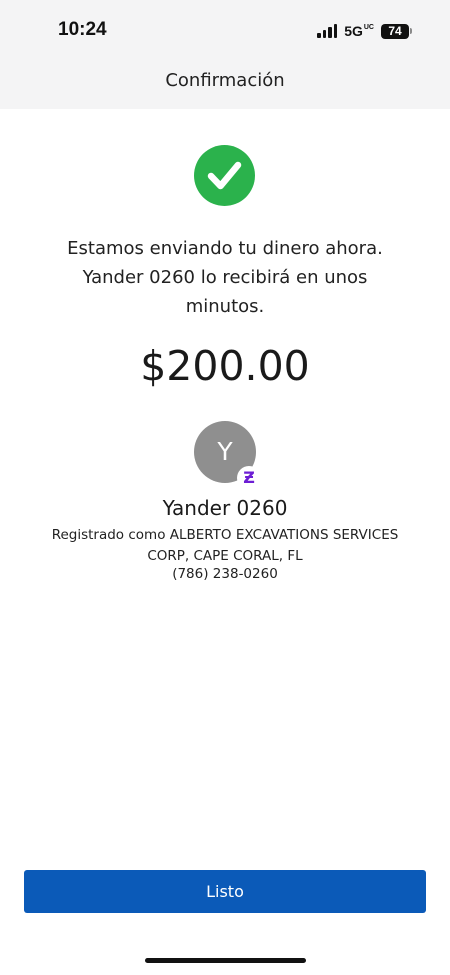 Image resolution: width=450 pixels, height=975 pixels. What do you see at coordinates (225, 80) in the screenshot?
I see `page-title: Confirmación` at bounding box center [225, 80].